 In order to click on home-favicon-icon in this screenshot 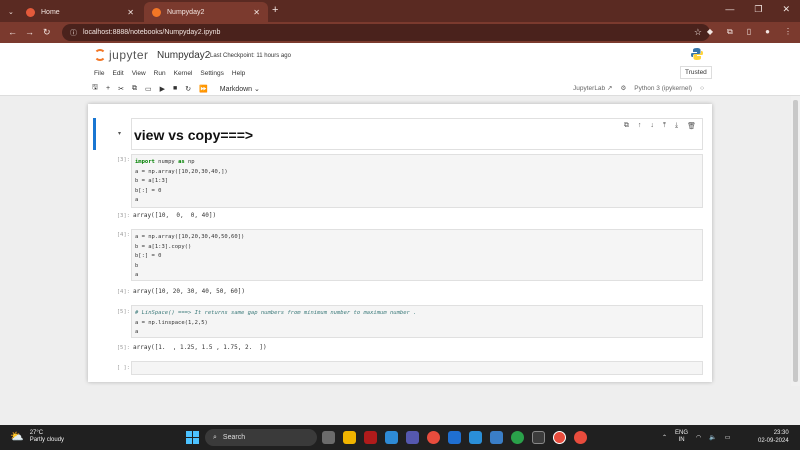, I will do `click(30, 12)`.